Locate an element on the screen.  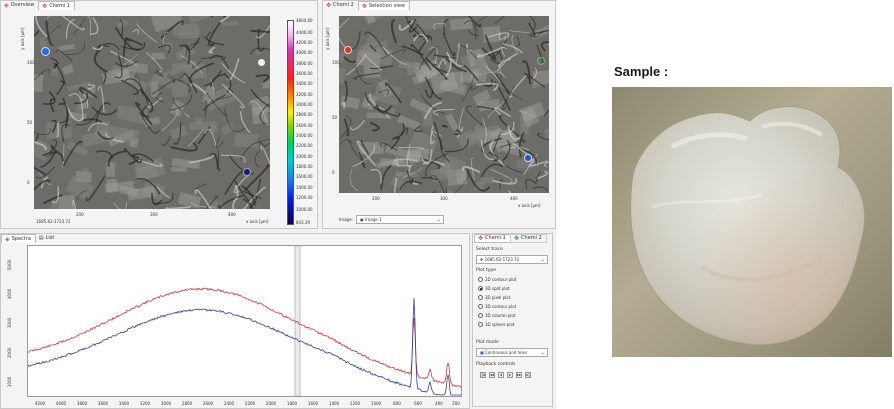
colorbar-tick: 2200.00 is located at coordinates (304, 145).